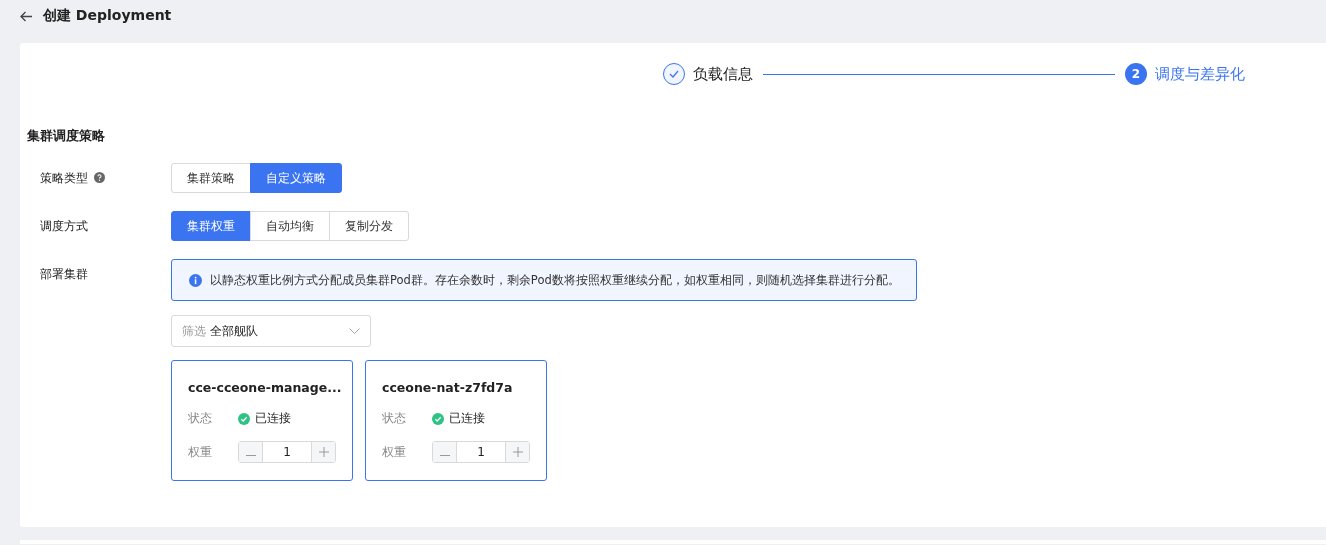 The width and height of the screenshot is (1326, 545). What do you see at coordinates (1136, 74) in the screenshot?
I see `step-number: 2` at bounding box center [1136, 74].